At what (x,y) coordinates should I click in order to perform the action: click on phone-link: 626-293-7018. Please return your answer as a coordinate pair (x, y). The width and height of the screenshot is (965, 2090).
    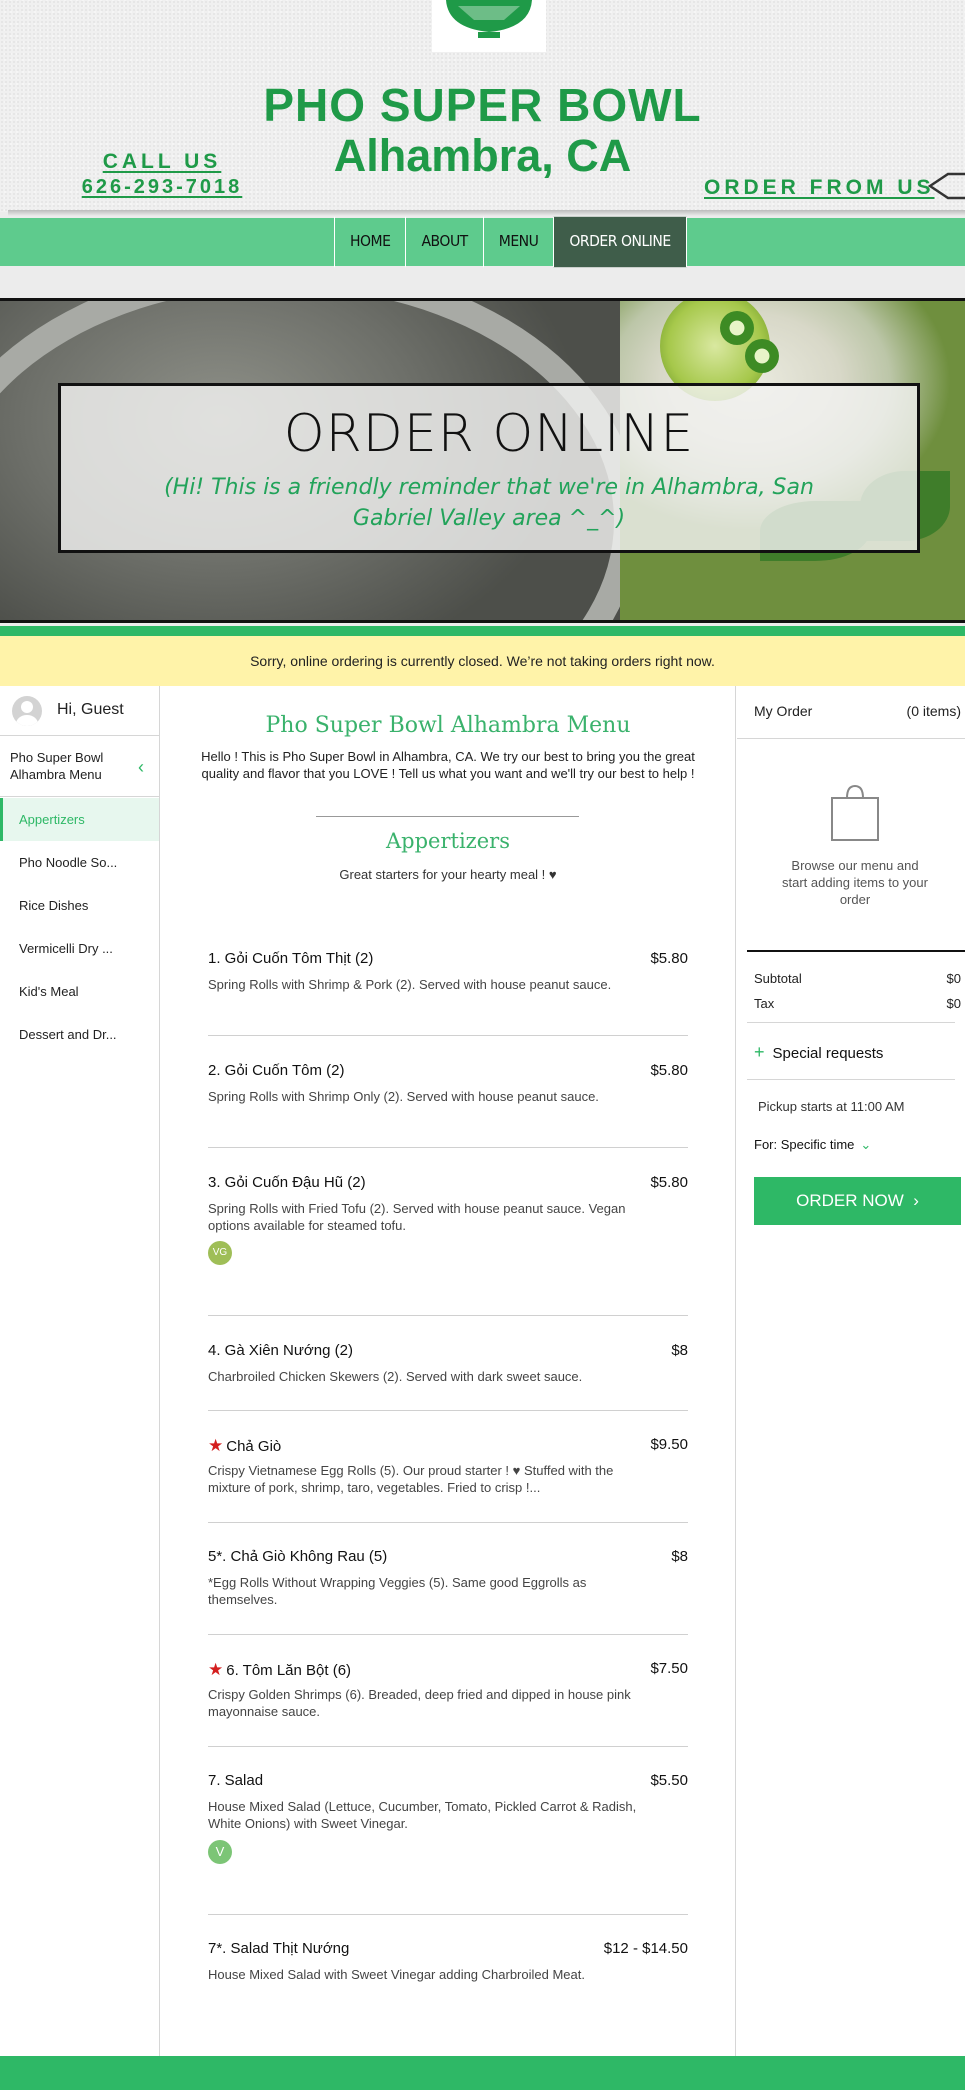
    Looking at the image, I should click on (162, 187).